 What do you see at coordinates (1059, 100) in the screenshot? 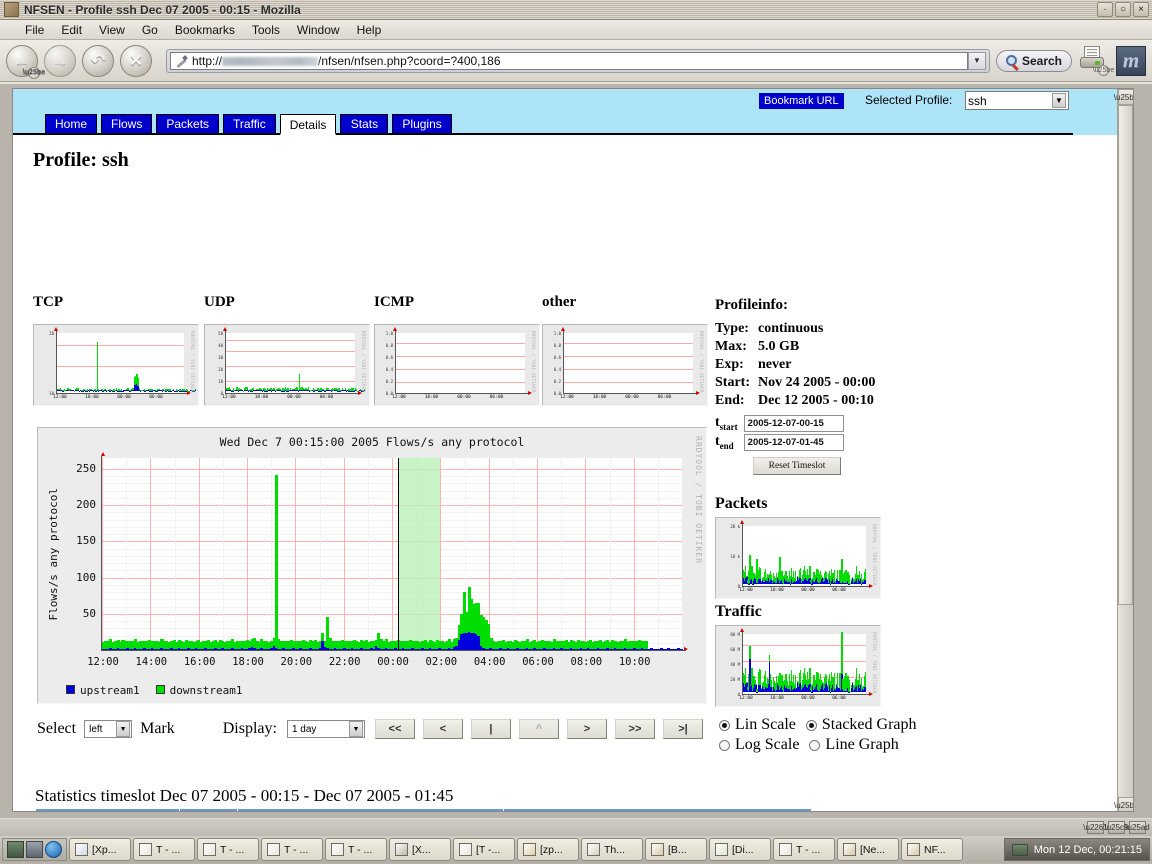
I see `chevron-down-icon: ▼` at bounding box center [1059, 100].